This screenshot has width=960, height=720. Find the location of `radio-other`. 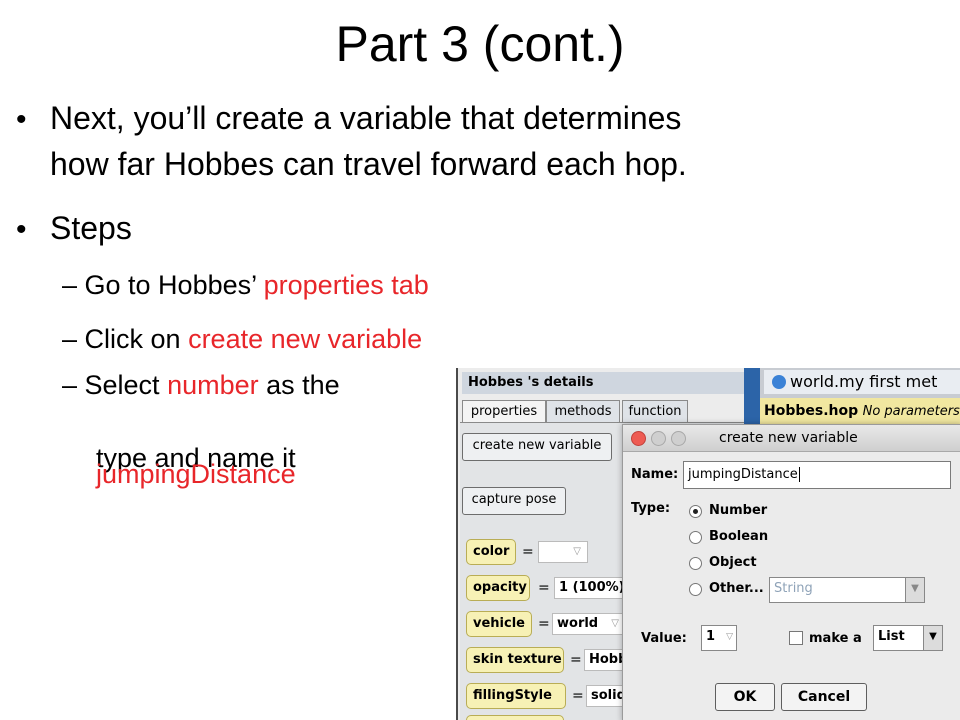

radio-other is located at coordinates (695, 589).